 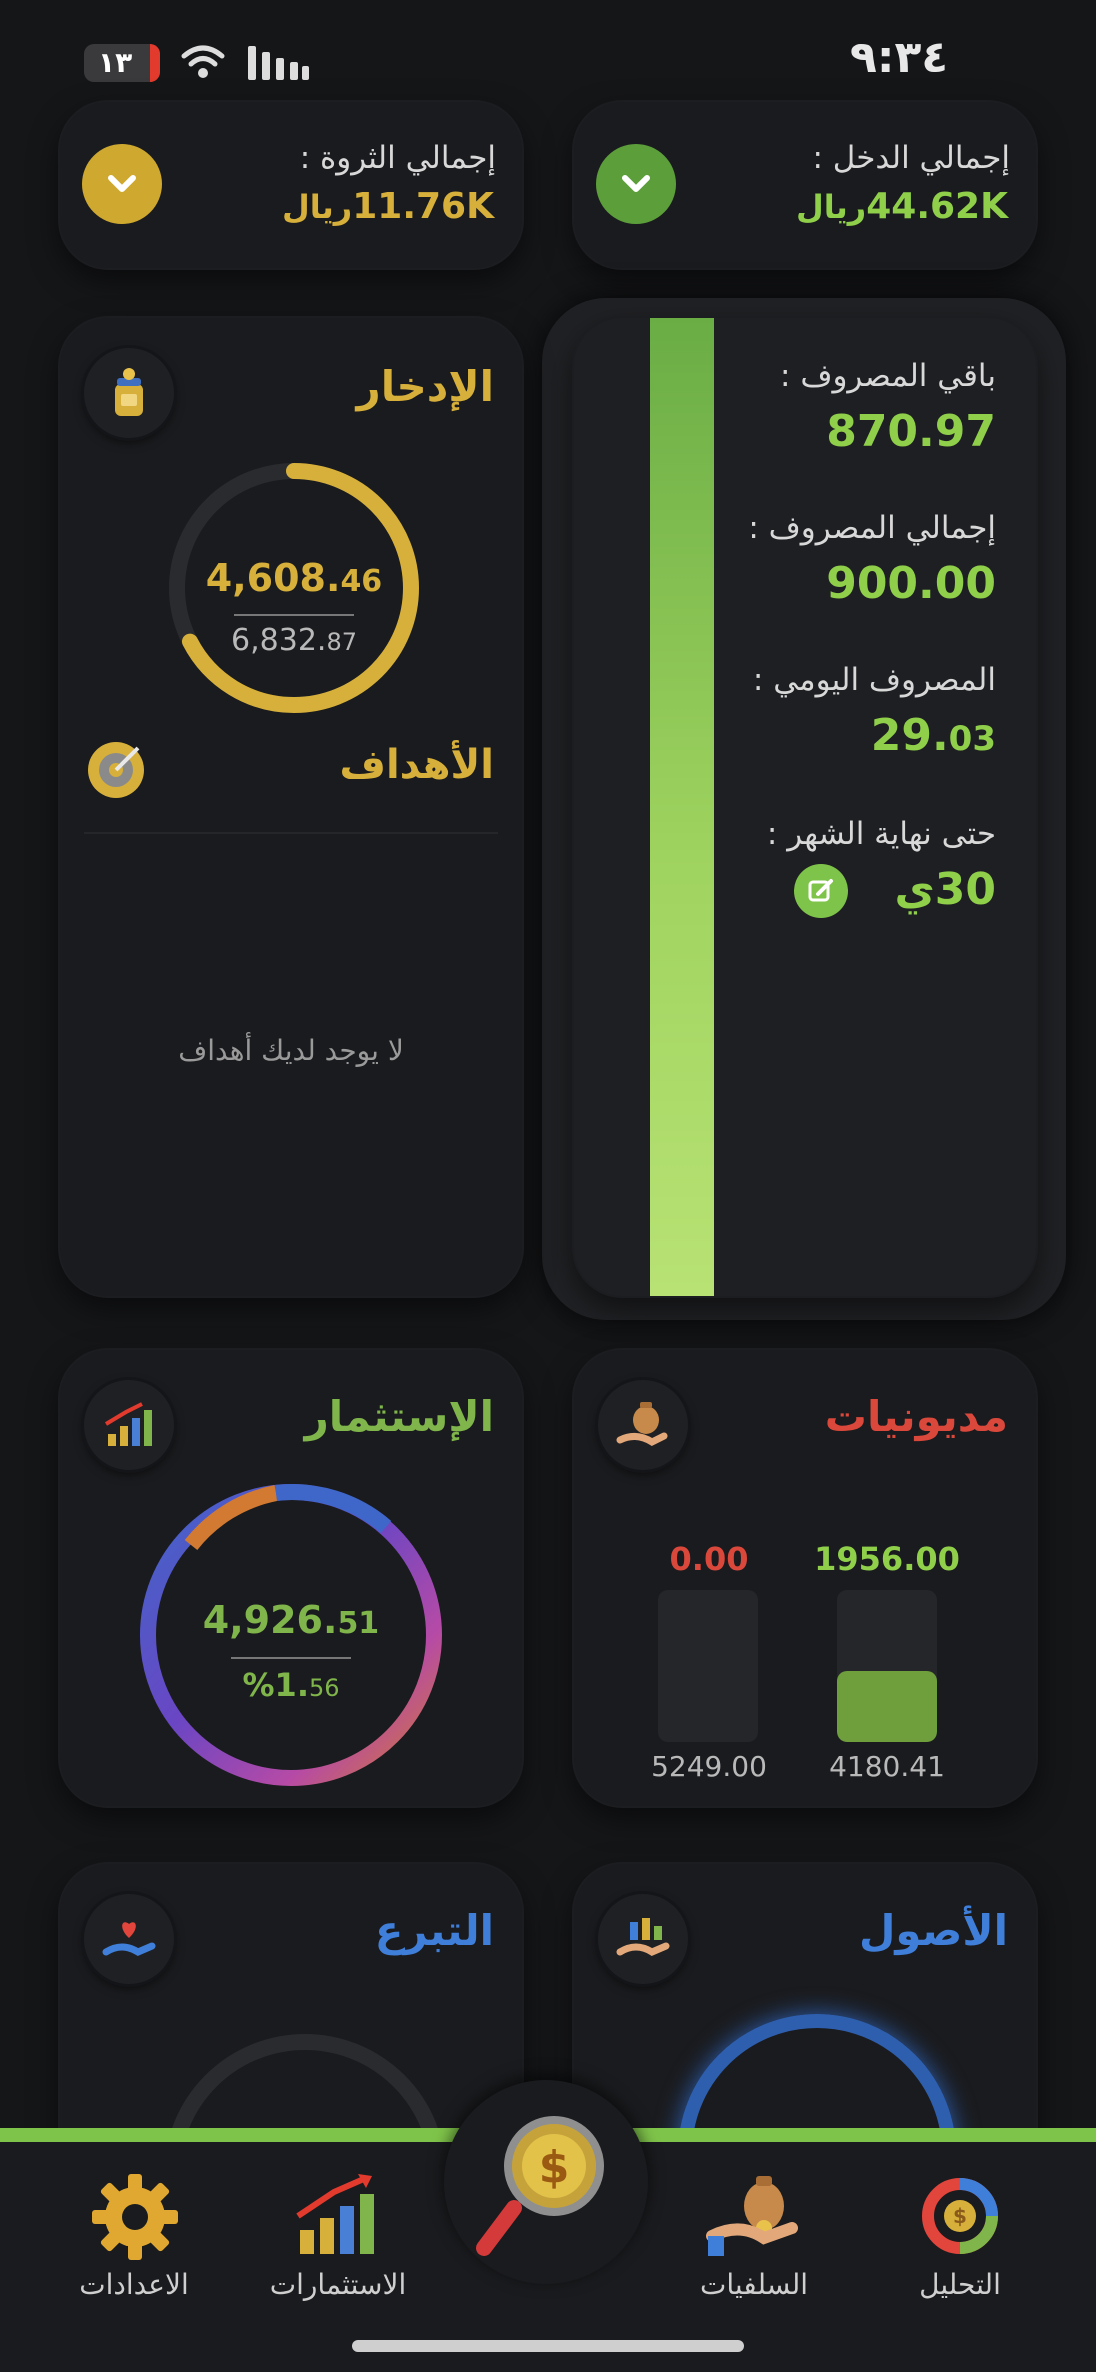 I want to click on remaining-label: باقي المصروف :, so click(x=888, y=376).